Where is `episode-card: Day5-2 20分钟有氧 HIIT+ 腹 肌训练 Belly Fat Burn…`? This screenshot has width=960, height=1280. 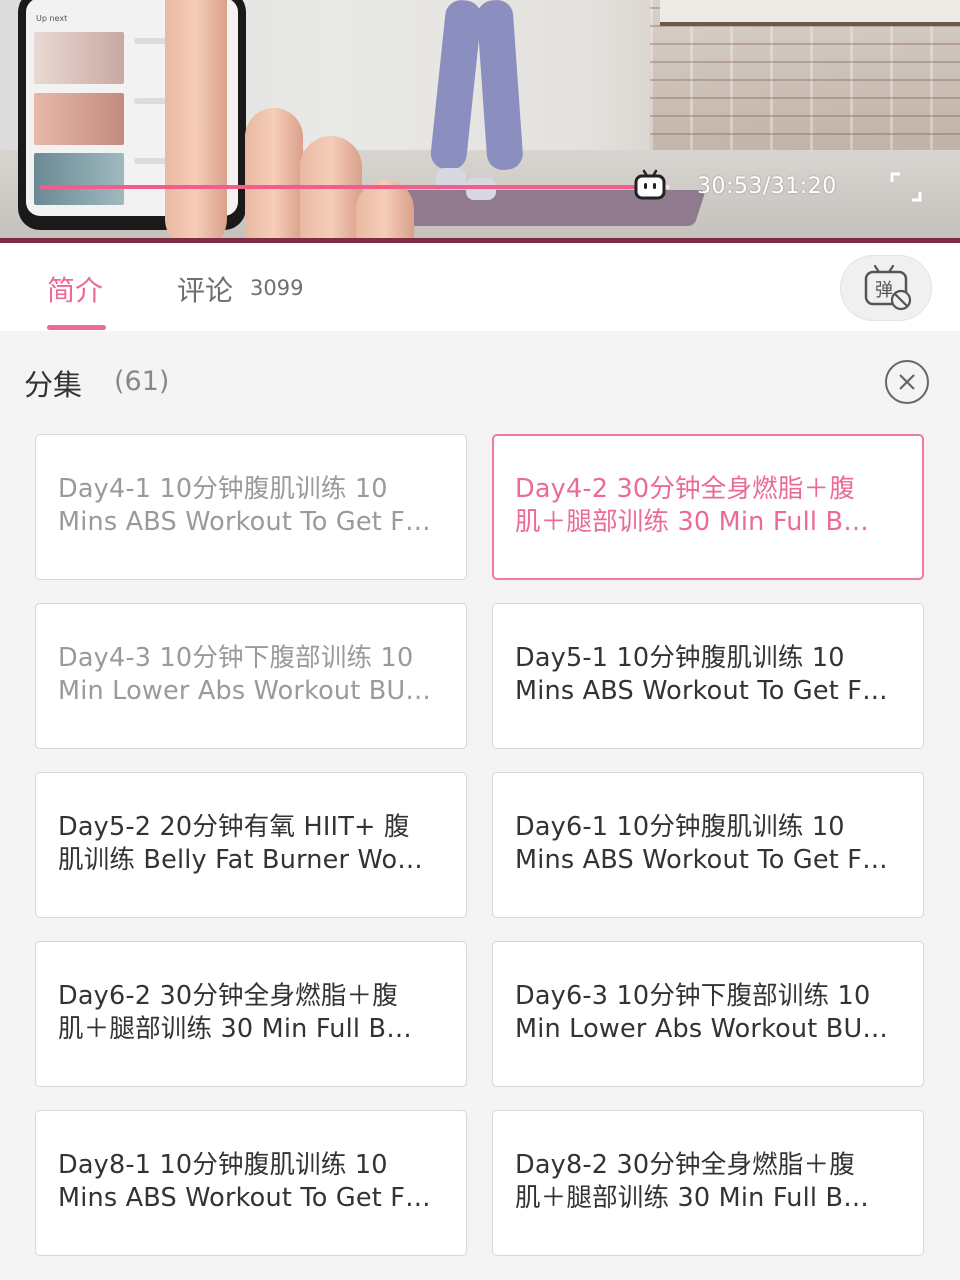
episode-card: Day5-2 20分钟有氧 HIIT+ 腹 肌训练 Belly Fat Burn… is located at coordinates (251, 845).